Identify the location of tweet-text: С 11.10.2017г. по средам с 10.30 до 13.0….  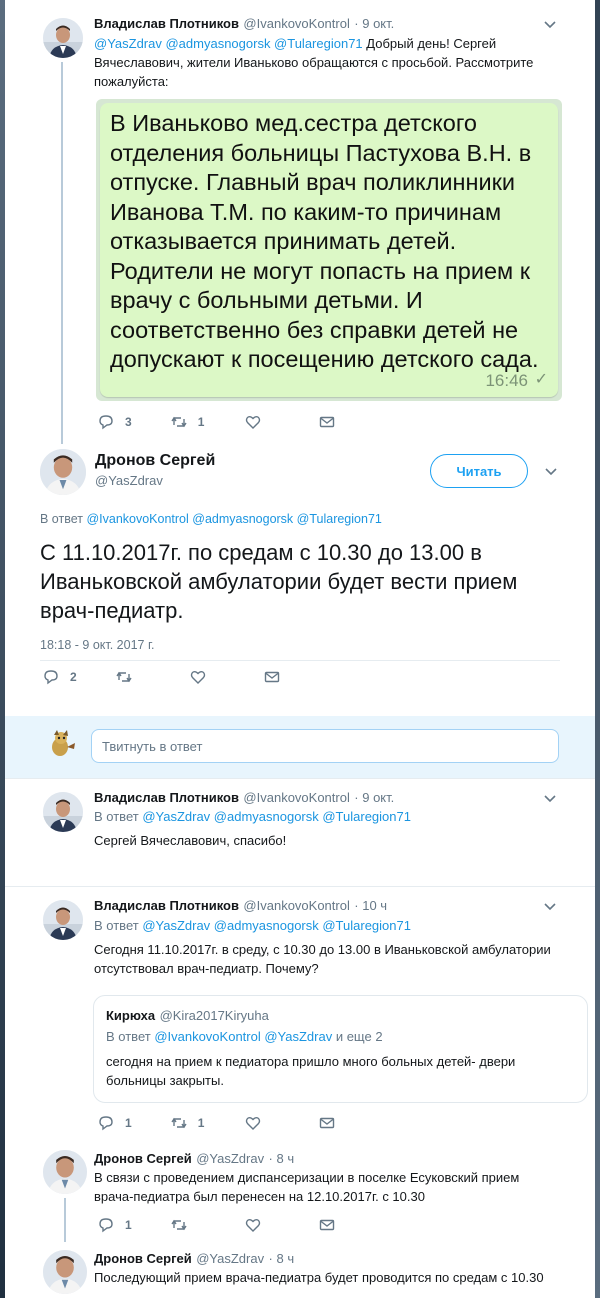
(279, 581).